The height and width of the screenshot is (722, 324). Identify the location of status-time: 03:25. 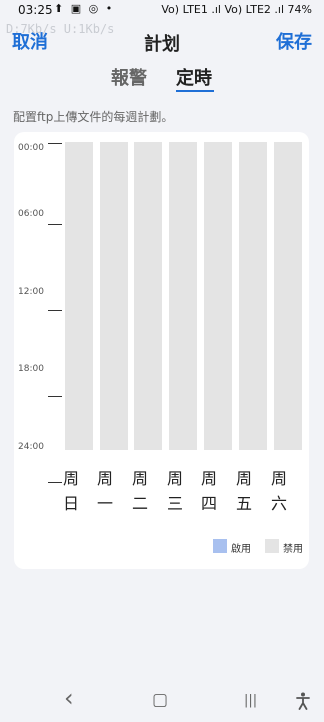
(35, 10).